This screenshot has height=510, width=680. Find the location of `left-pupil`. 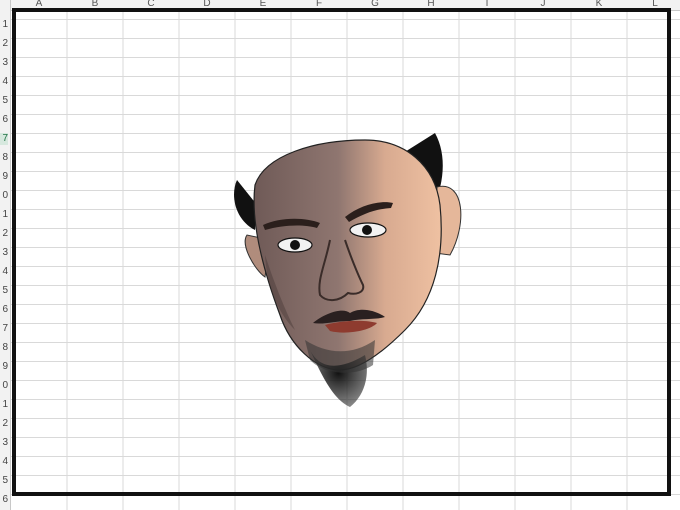

left-pupil is located at coordinates (295, 245).